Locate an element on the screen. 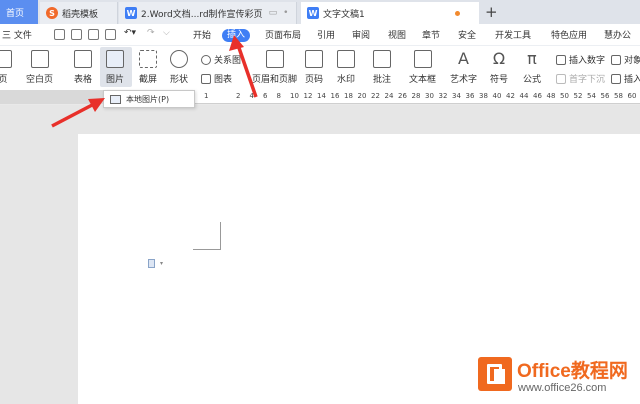 This screenshot has width=640, height=404. ruler-tick: 56 is located at coordinates (605, 96).